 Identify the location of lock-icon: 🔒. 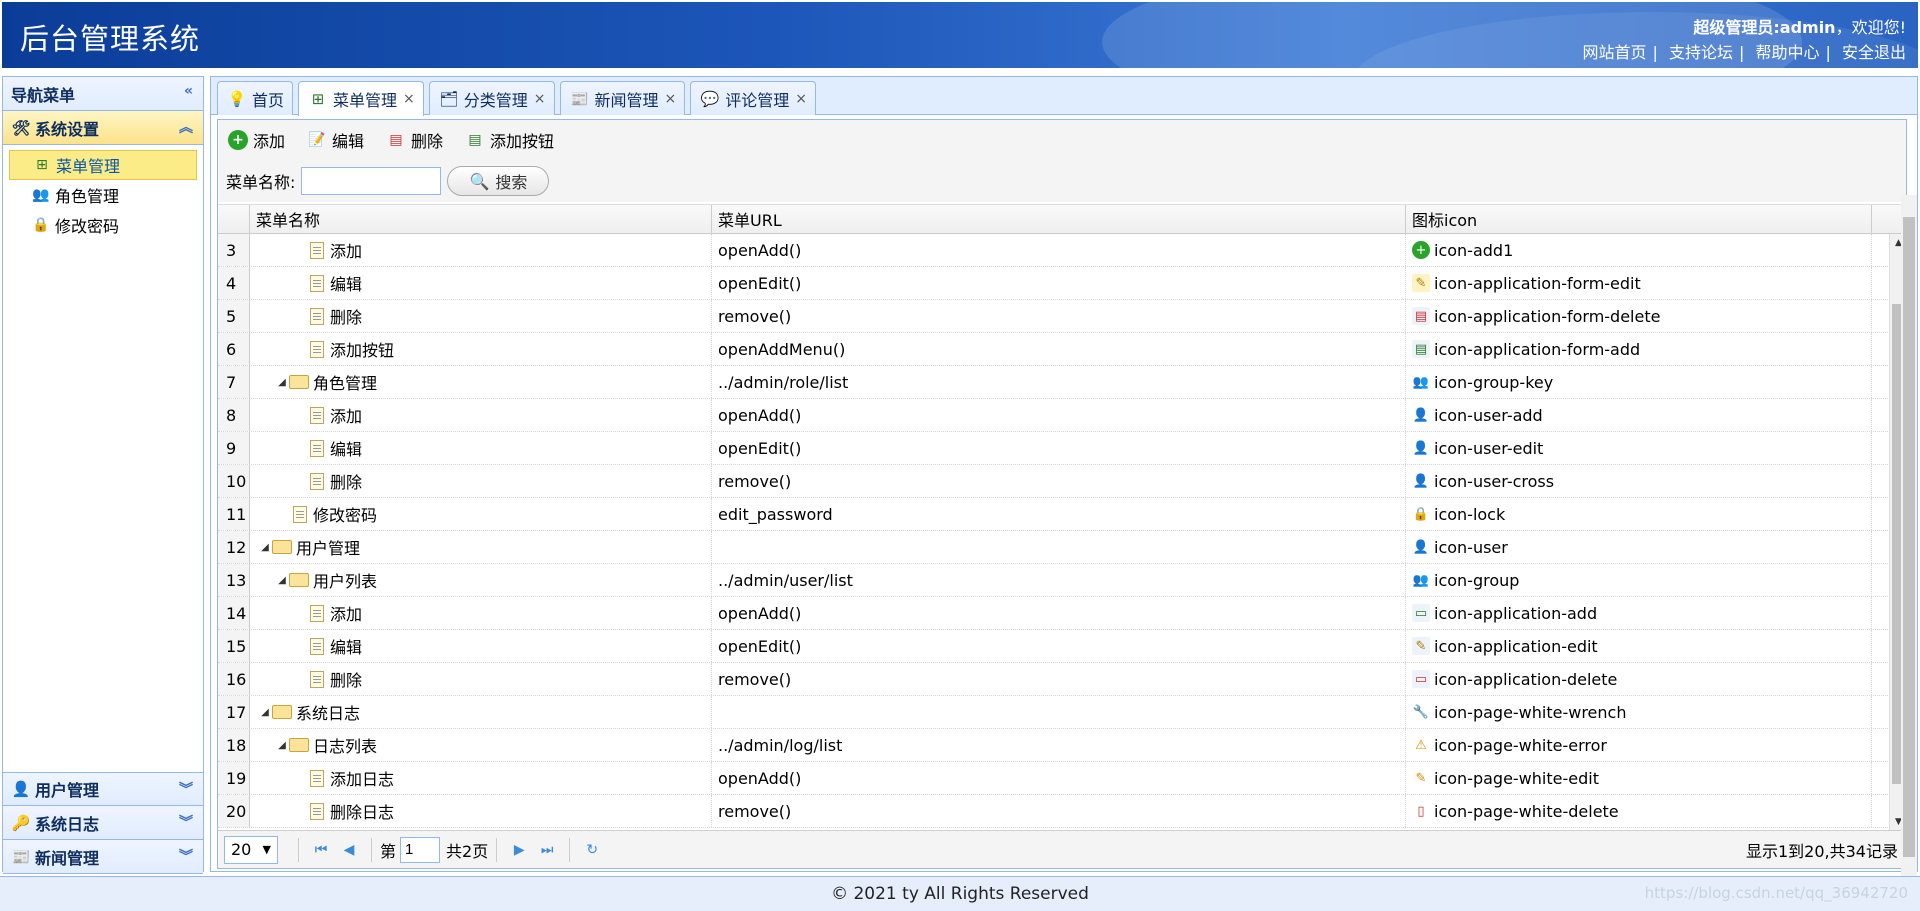
(1421, 514).